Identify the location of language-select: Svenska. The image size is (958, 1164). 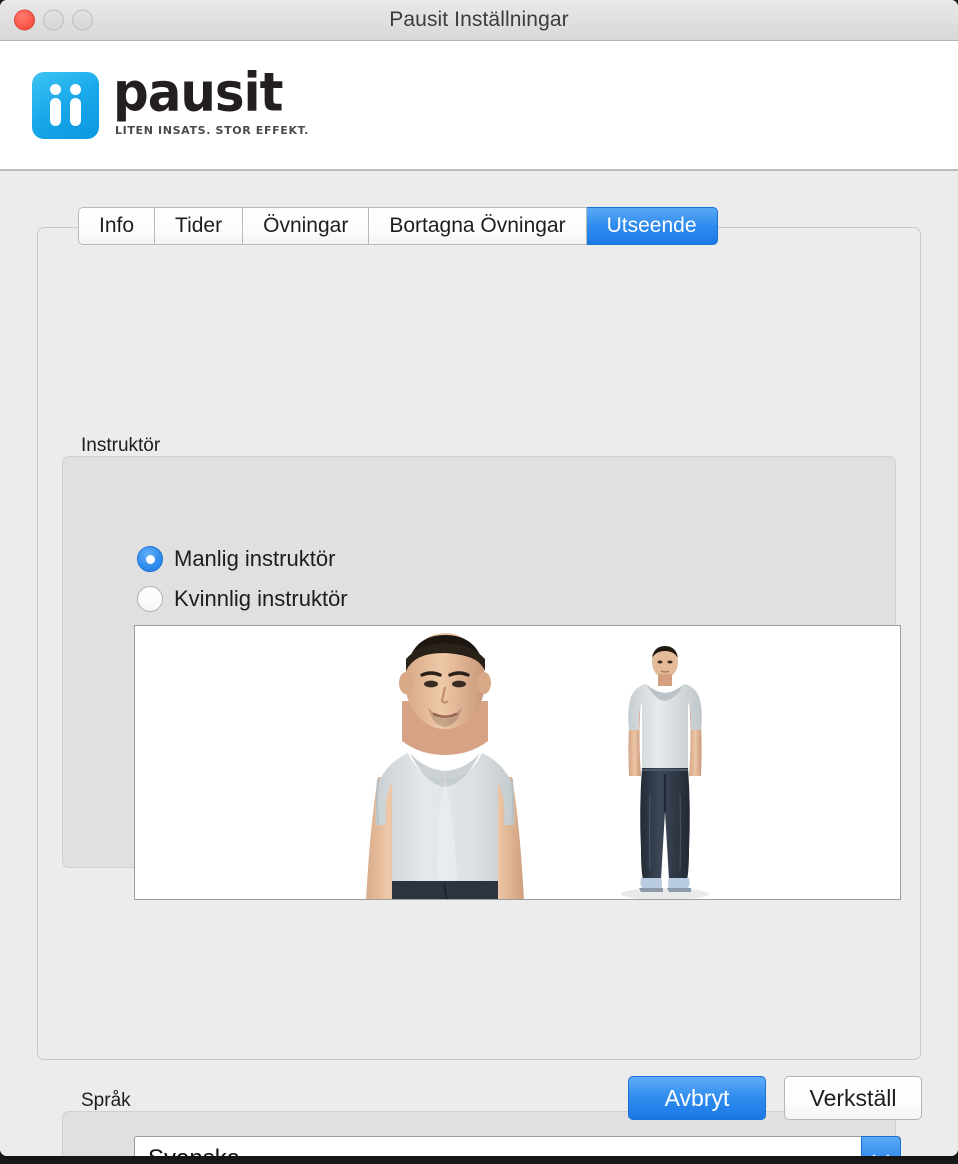
(517, 1146).